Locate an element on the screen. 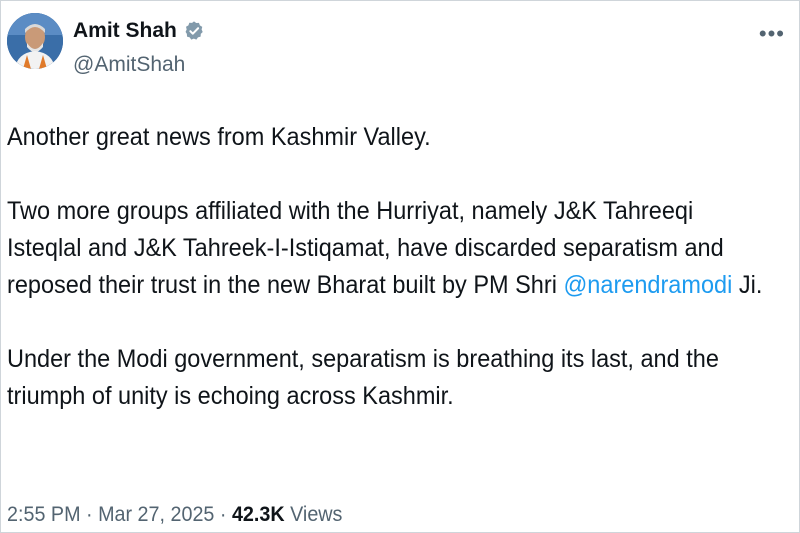  tweet-meta: 2:55 PM · Mar 27, 2025 · 42.3K Views is located at coordinates (174, 515).